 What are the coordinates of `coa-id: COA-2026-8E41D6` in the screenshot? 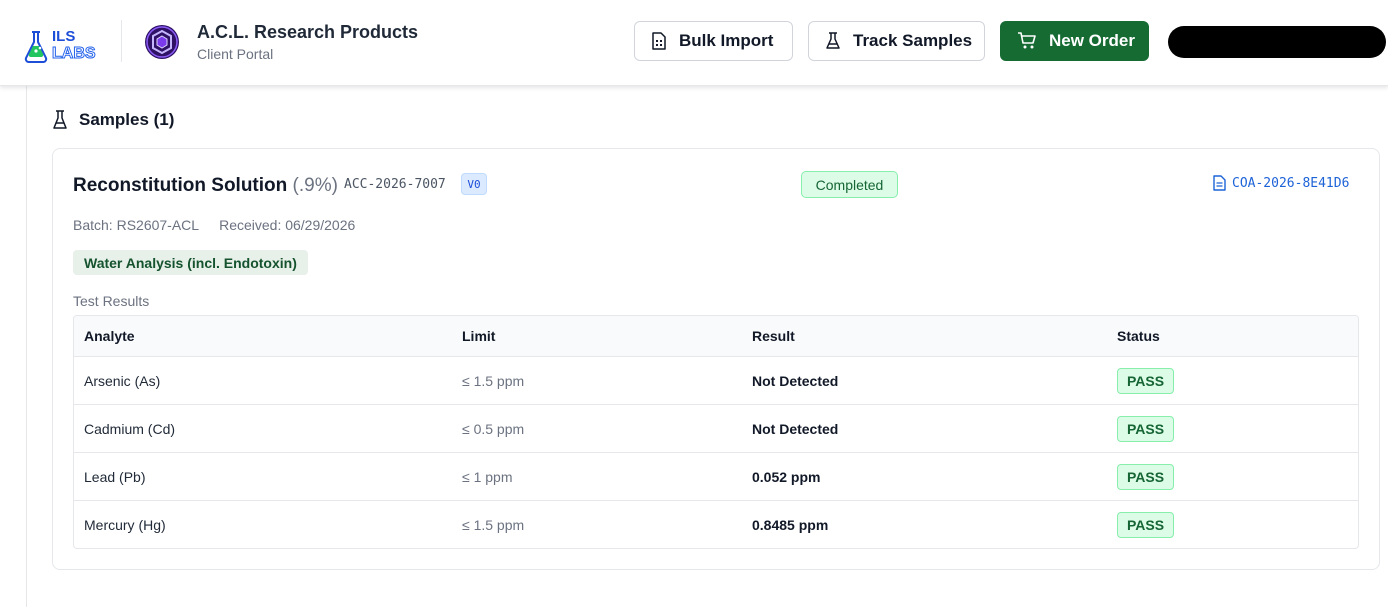 It's located at (1291, 183).